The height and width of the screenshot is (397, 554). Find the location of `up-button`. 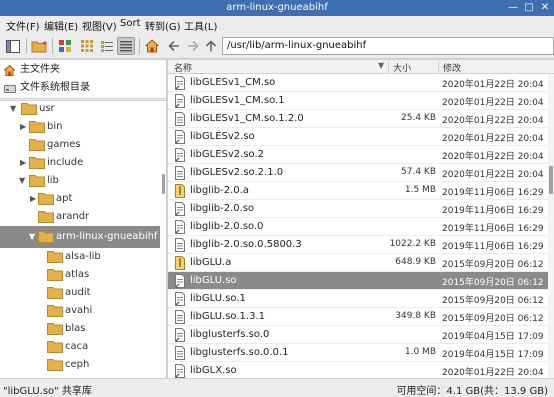

up-button is located at coordinates (211, 46).